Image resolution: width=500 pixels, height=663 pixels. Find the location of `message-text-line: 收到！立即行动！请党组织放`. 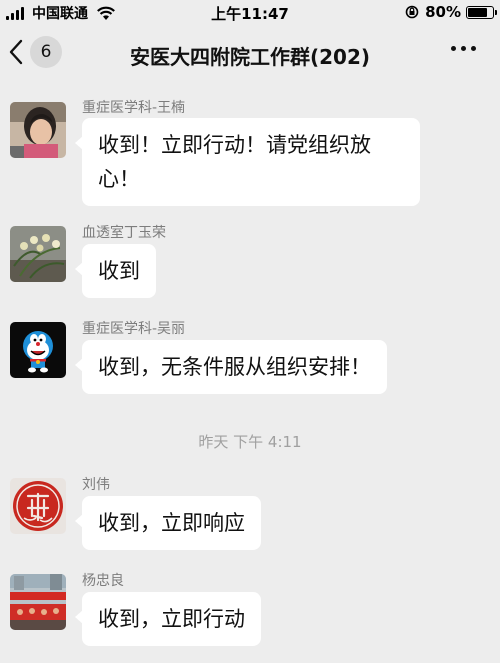

message-text-line: 收到！立即行动！请党组织放 is located at coordinates (234, 145).